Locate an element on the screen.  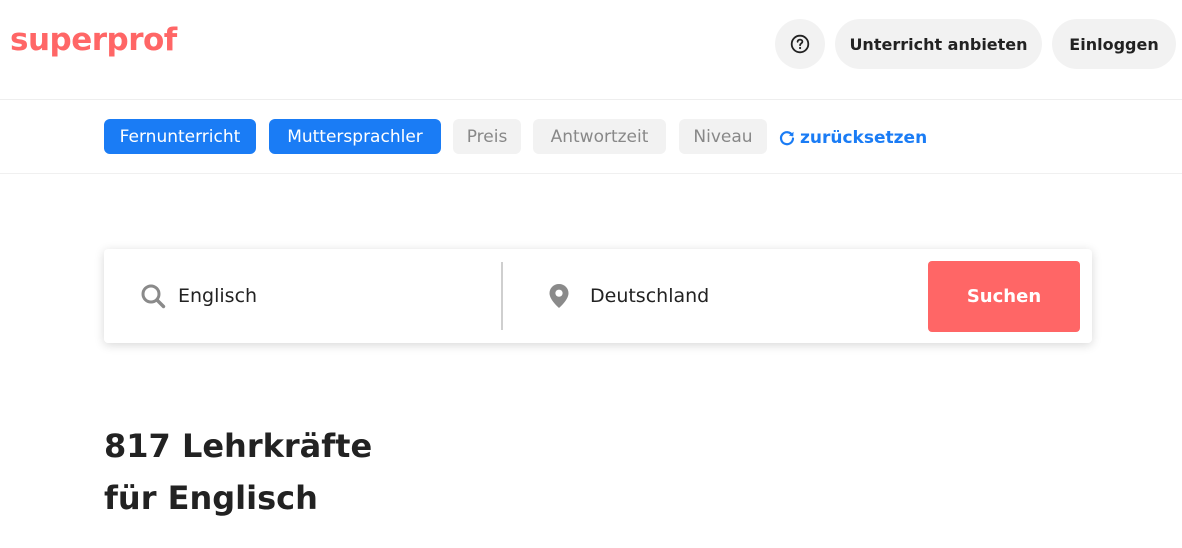
subject-input is located at coordinates (328, 296).